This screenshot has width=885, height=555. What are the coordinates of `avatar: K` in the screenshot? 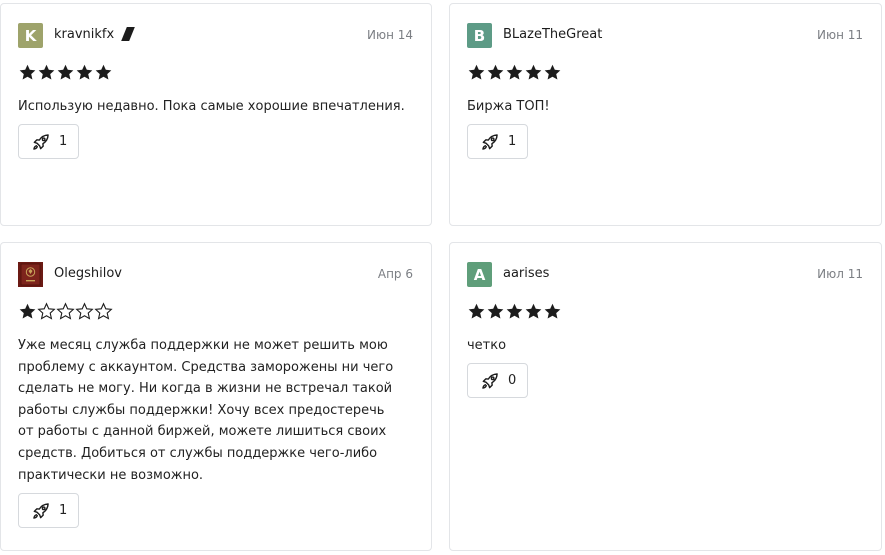 It's located at (30, 35).